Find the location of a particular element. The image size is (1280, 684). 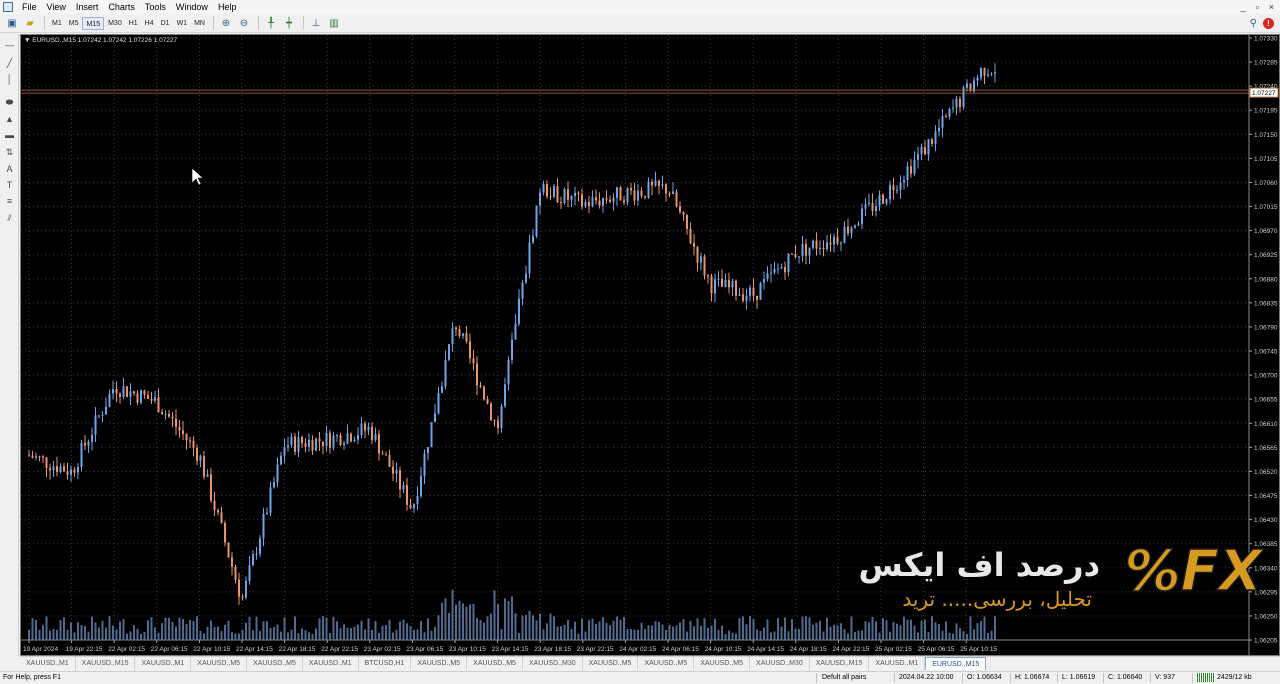

menu-insert: Insert is located at coordinates (87, 7).